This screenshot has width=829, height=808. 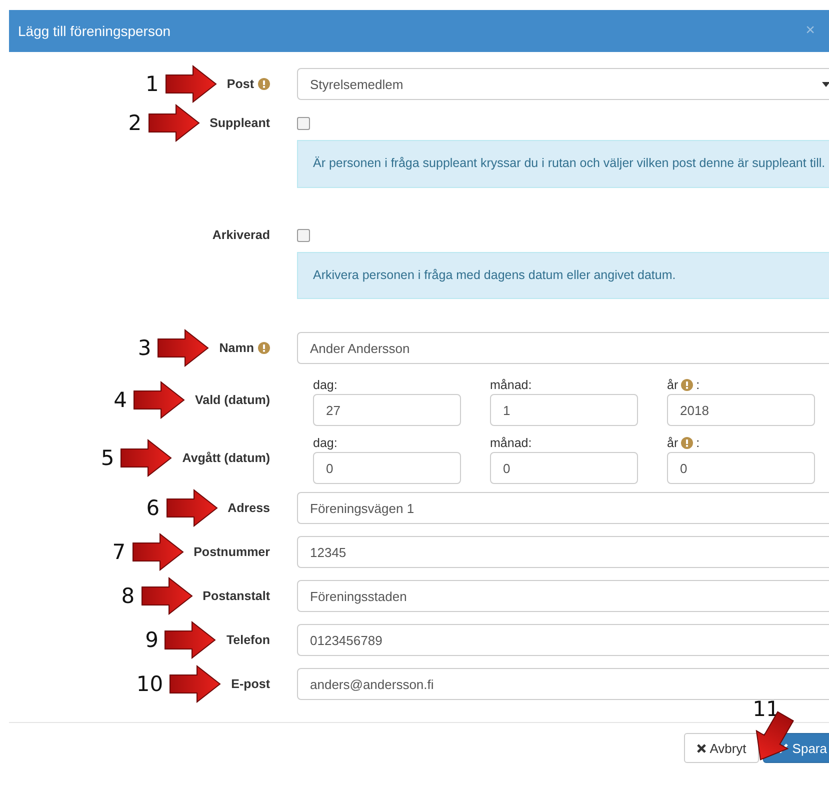 I want to click on help-note: Är personen i fråga suppleant kryssar du i rutan och väljer vilken post denne är suppleant till., so click(x=563, y=164).